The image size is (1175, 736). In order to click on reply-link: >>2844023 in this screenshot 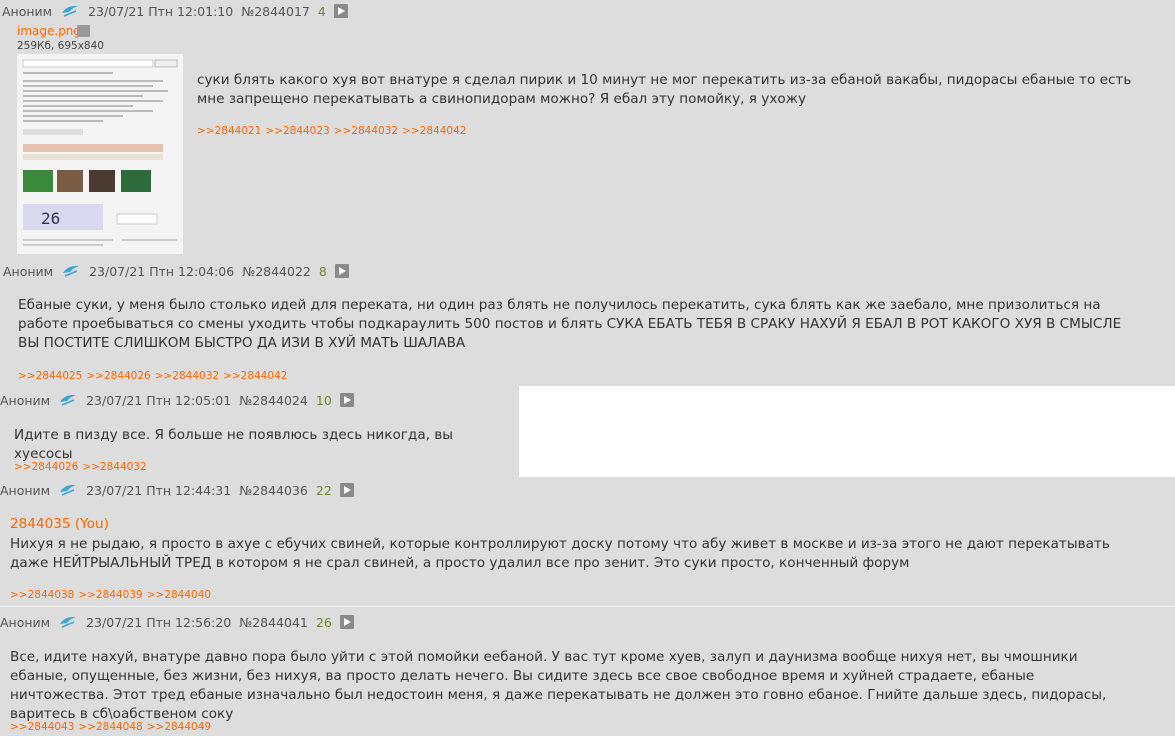, I will do `click(297, 131)`.